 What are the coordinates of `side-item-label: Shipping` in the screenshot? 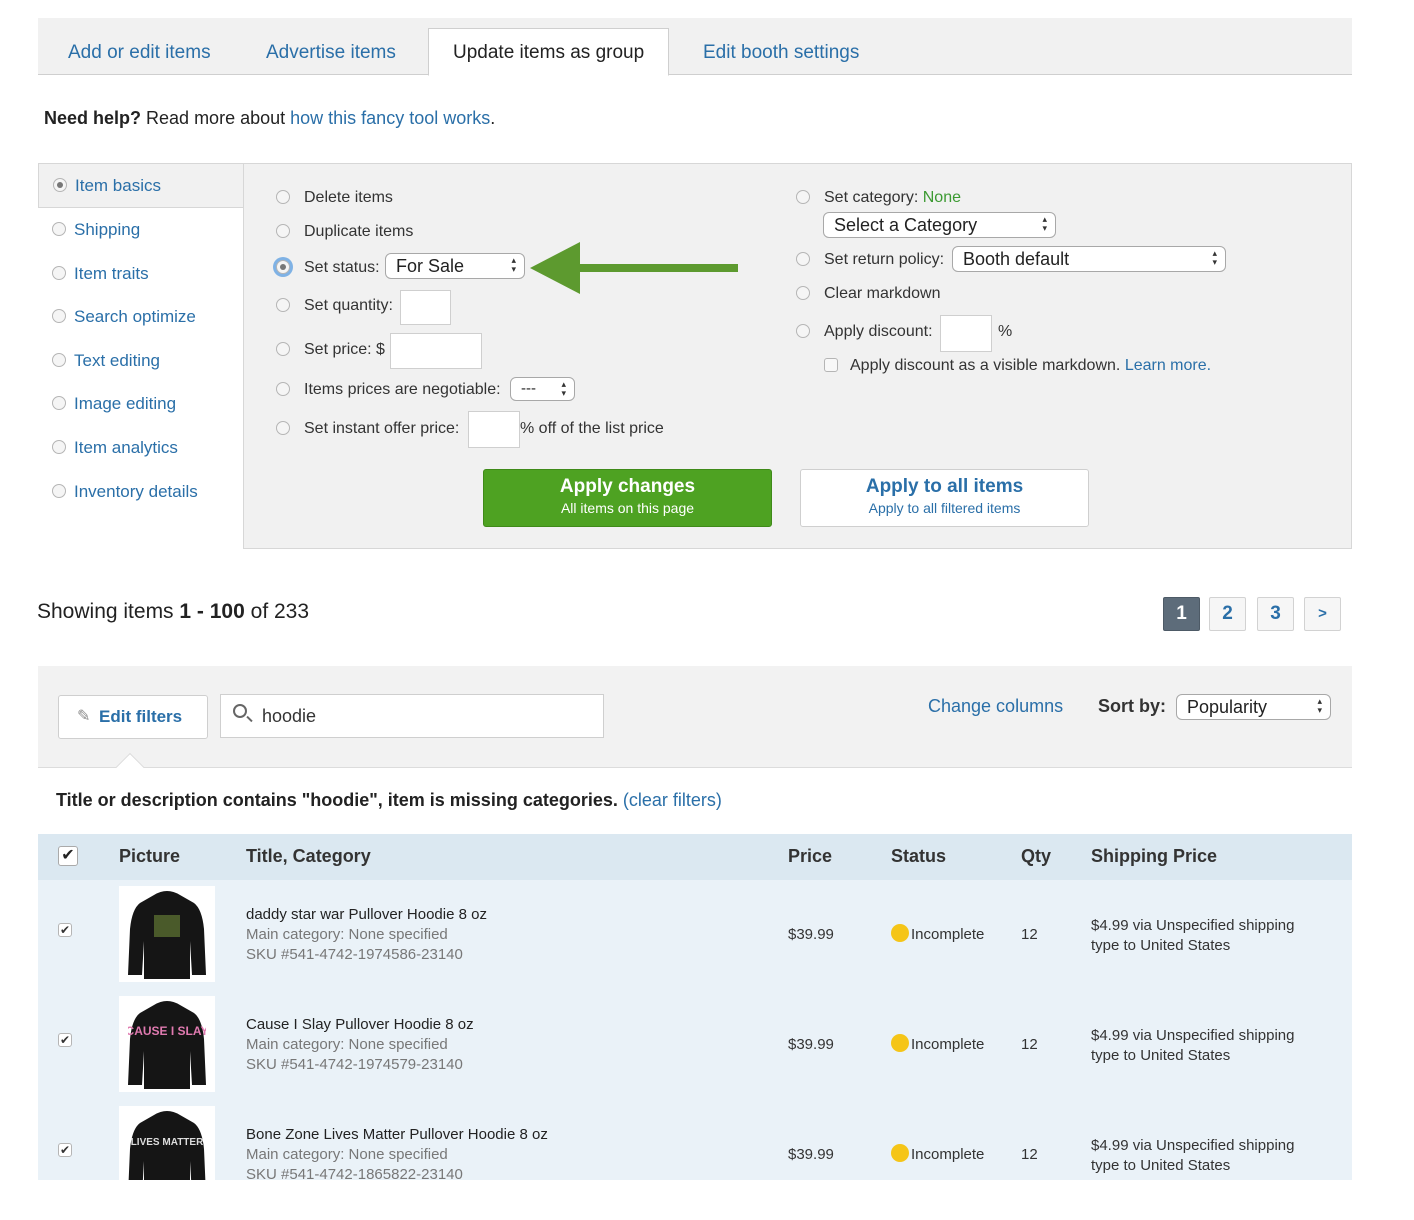 It's located at (107, 229).